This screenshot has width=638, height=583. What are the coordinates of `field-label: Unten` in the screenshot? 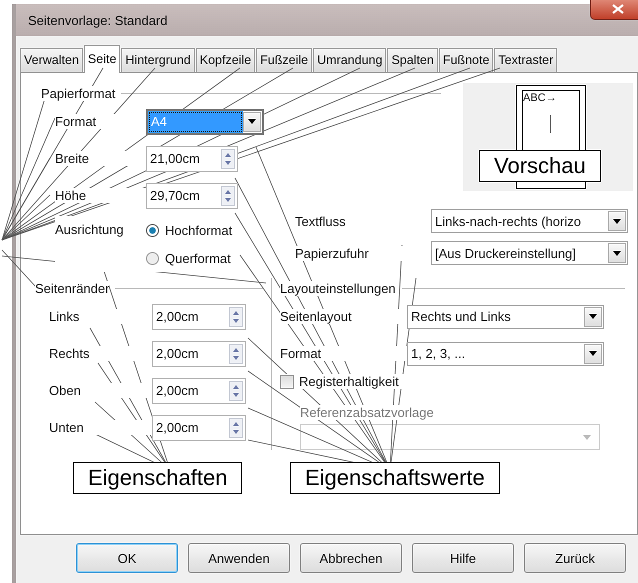 It's located at (100, 427).